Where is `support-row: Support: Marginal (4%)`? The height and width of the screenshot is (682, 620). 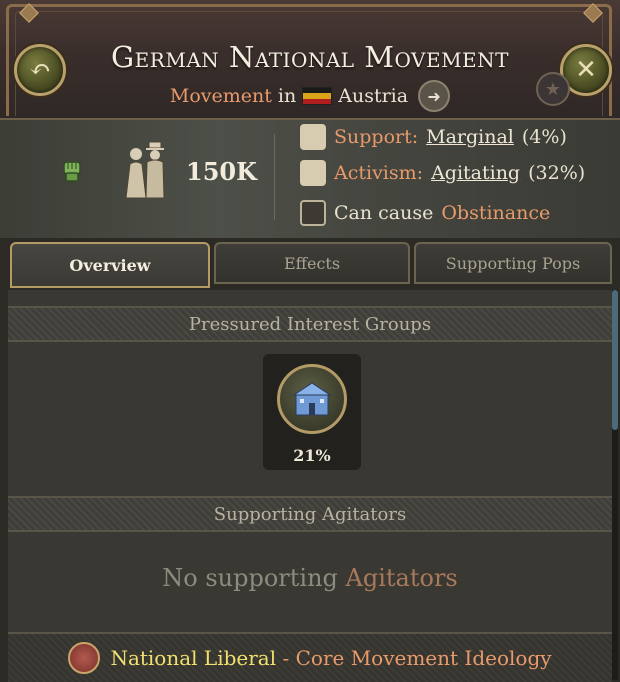
support-row: Support: Marginal (4%) is located at coordinates (433, 137).